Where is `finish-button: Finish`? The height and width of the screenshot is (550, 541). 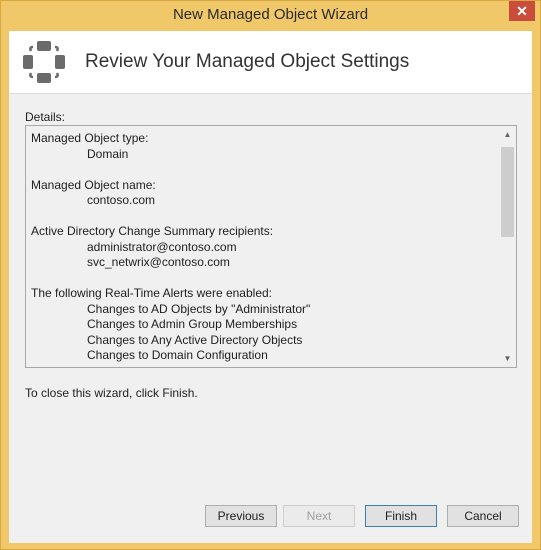
finish-button: Finish is located at coordinates (401, 516).